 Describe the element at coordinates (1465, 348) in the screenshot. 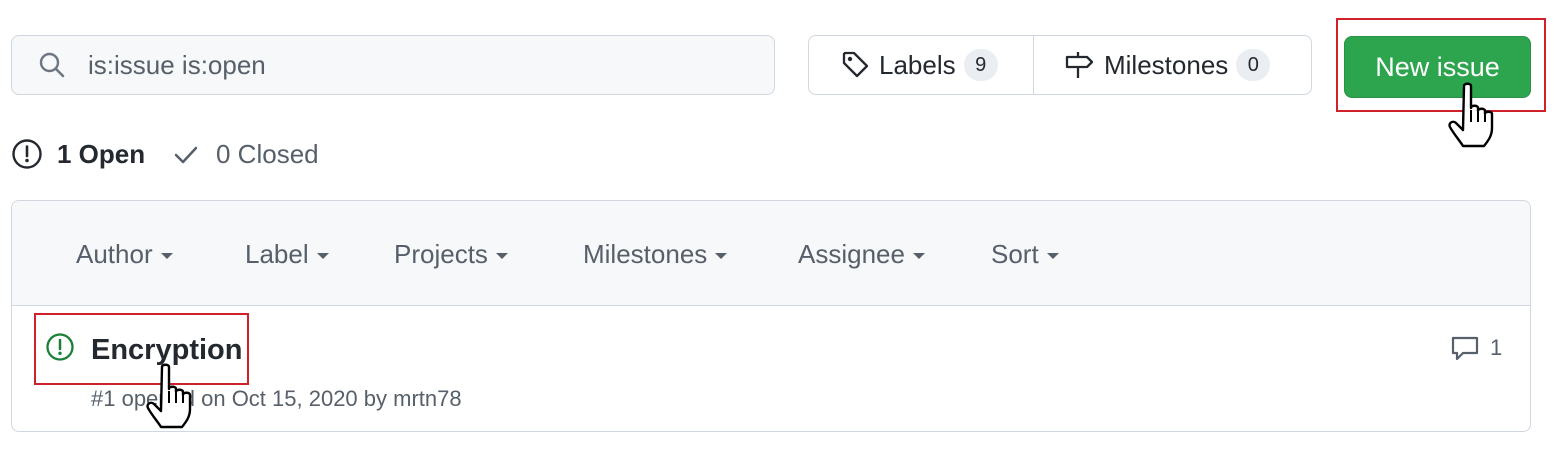

I see `comment-icon` at that location.